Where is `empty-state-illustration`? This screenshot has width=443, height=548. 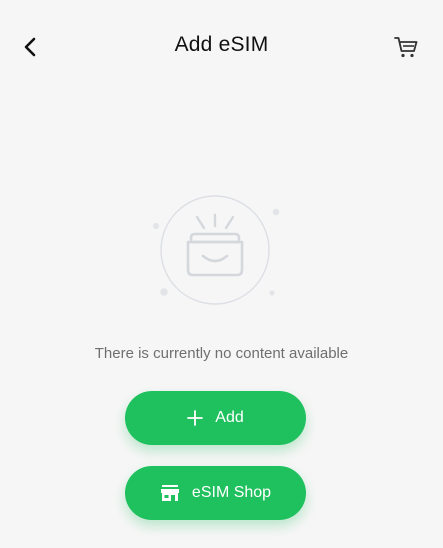
empty-state-illustration is located at coordinates (220, 250).